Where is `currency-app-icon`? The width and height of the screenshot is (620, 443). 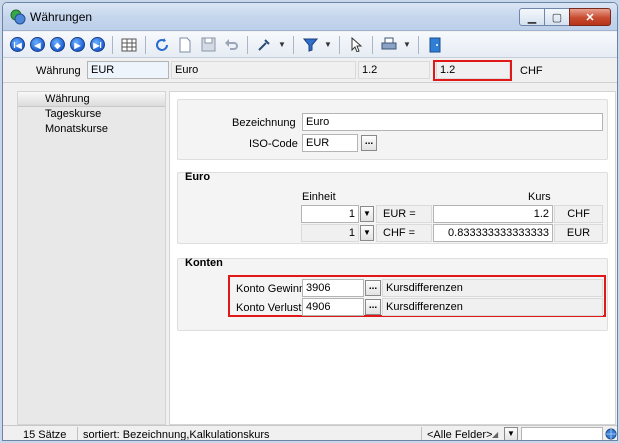 currency-app-icon is located at coordinates (18, 17).